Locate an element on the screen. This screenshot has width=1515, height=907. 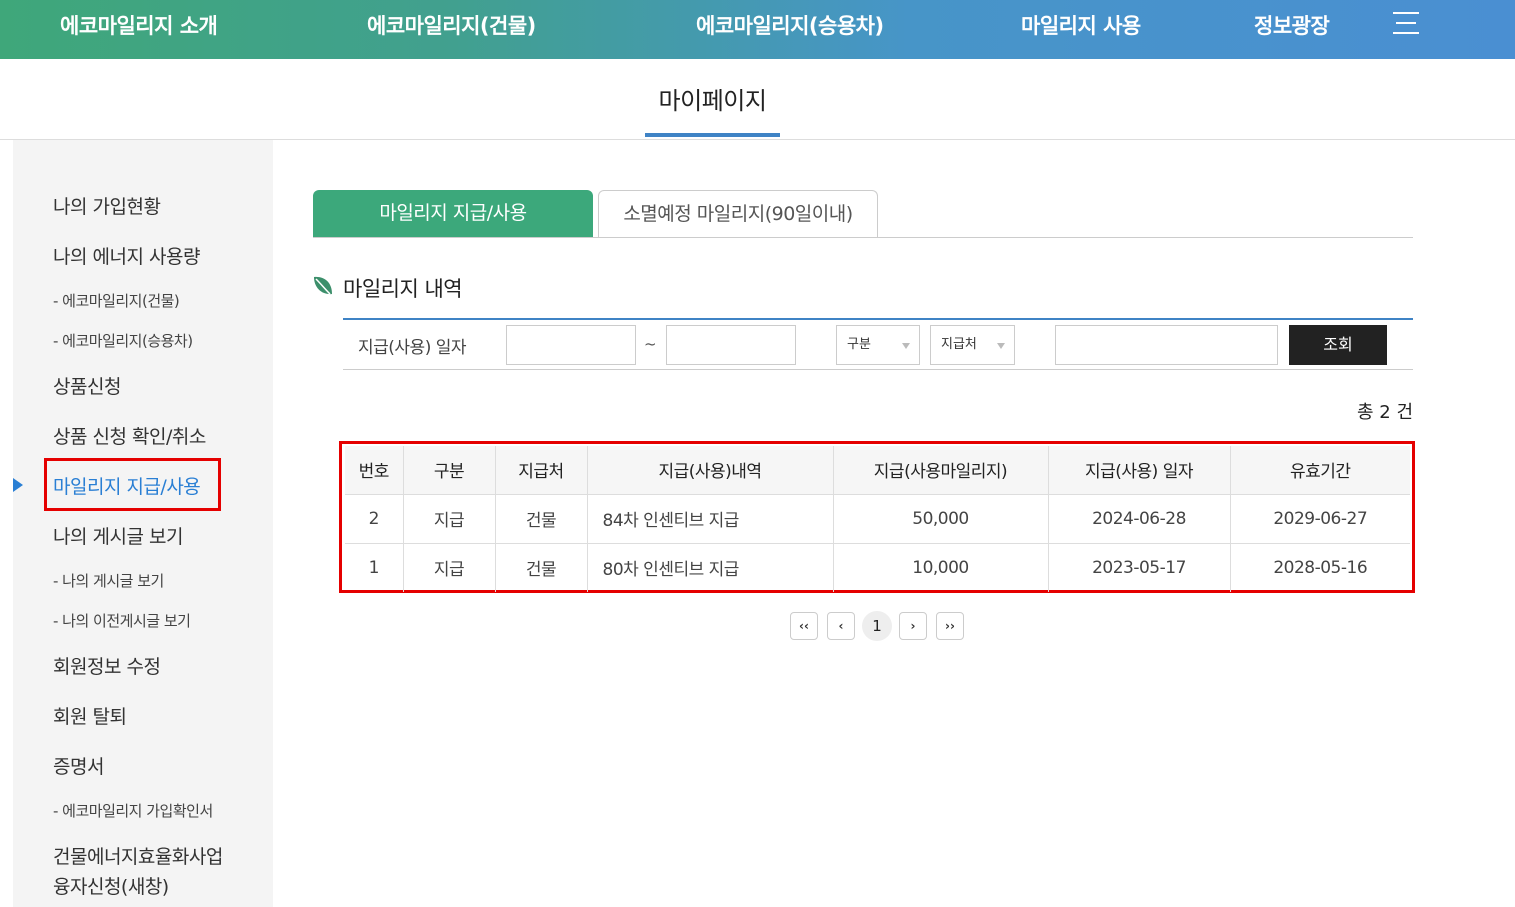
column-header: 지급처 is located at coordinates (541, 470).